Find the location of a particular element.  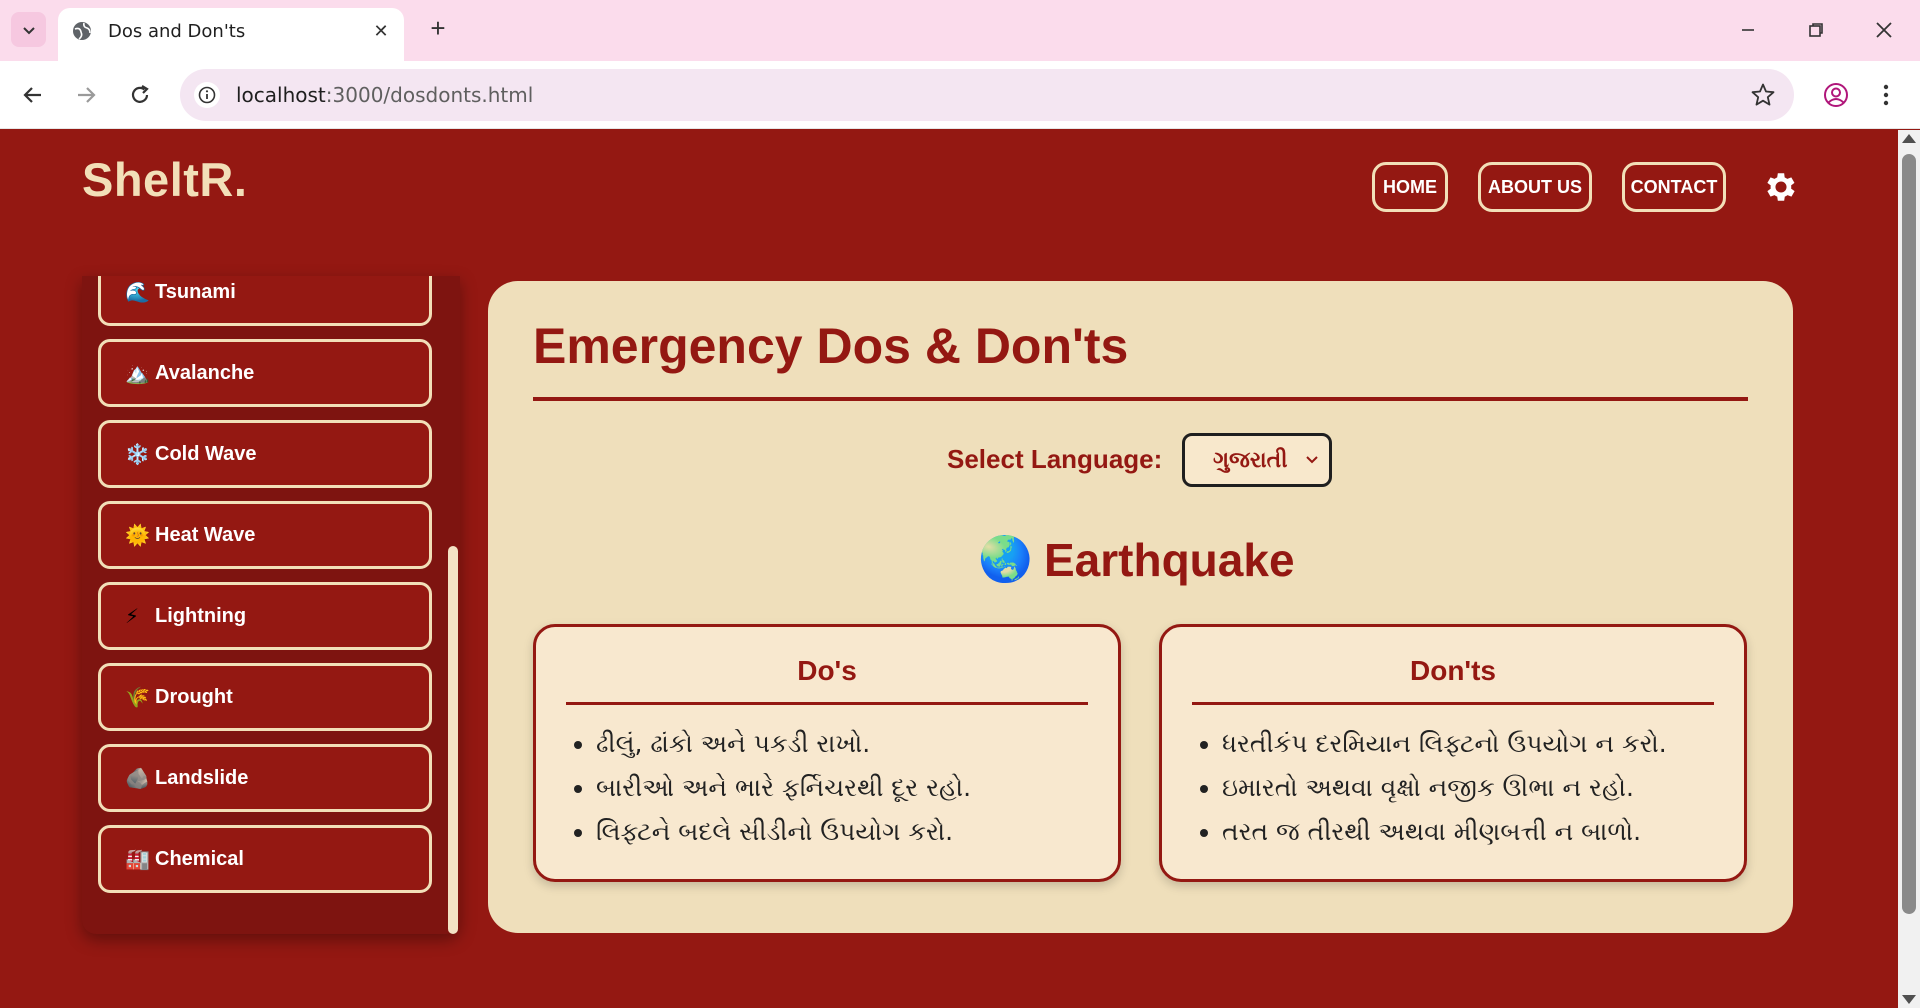

sidebar-item-label: Landslide is located at coordinates (202, 777).